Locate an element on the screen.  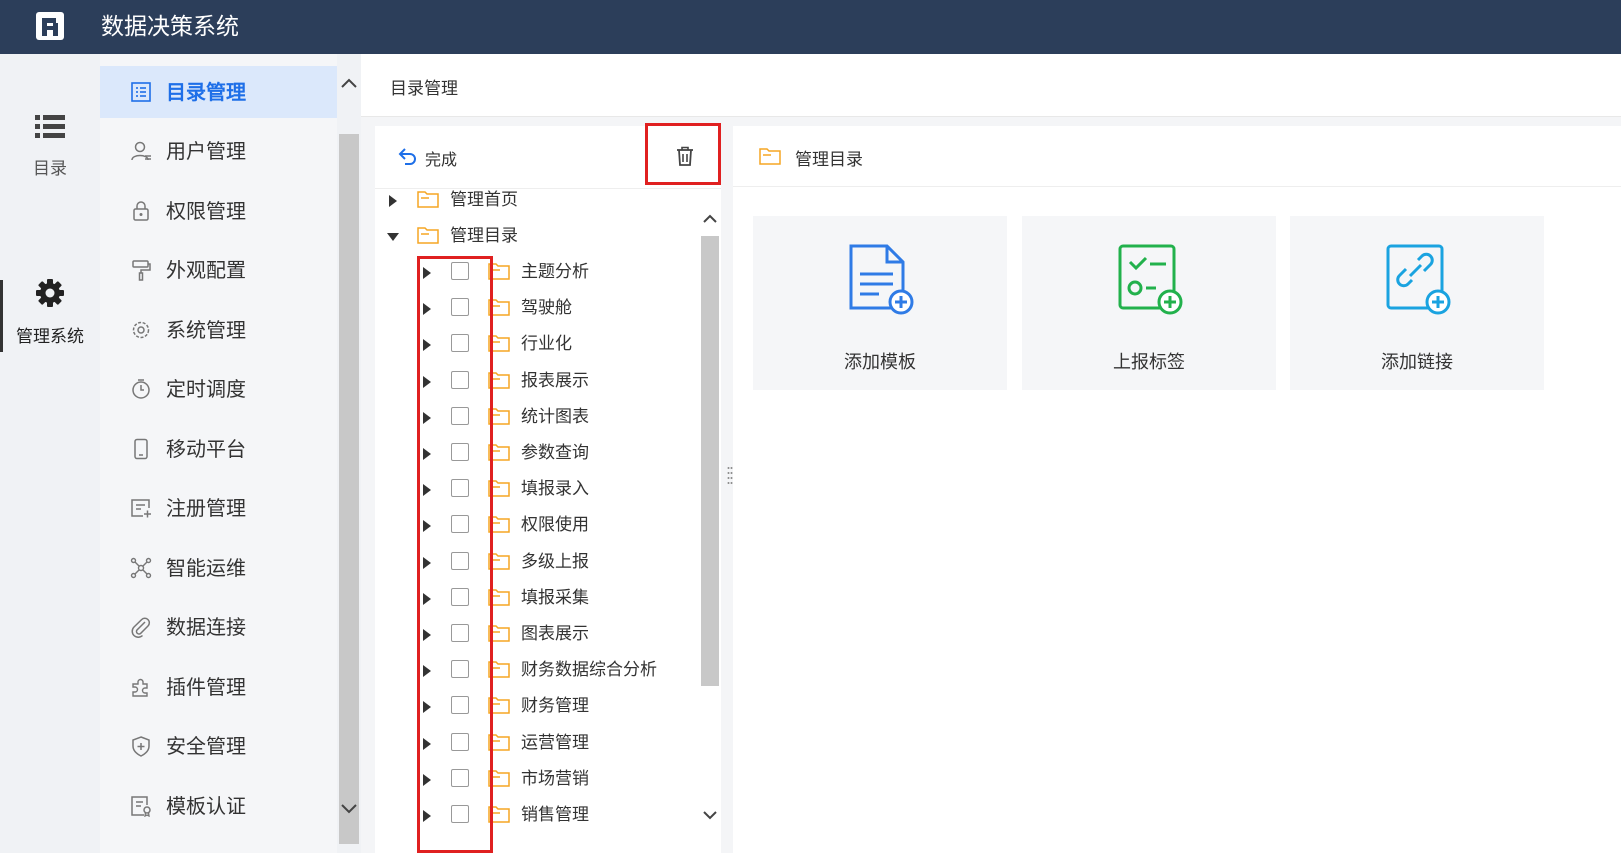
menu-item-permissions: 权限管理 is located at coordinates (218, 211).